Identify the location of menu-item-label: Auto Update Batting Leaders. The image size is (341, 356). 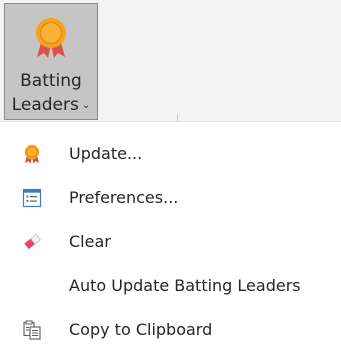
(185, 285).